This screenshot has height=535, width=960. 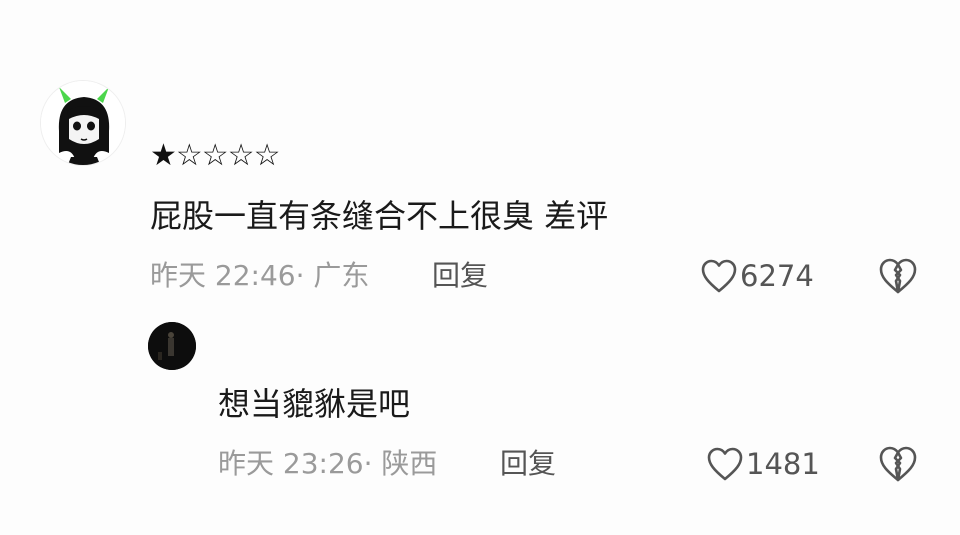 What do you see at coordinates (215, 155) in the screenshot?
I see `star-rating: ★☆☆☆☆` at bounding box center [215, 155].